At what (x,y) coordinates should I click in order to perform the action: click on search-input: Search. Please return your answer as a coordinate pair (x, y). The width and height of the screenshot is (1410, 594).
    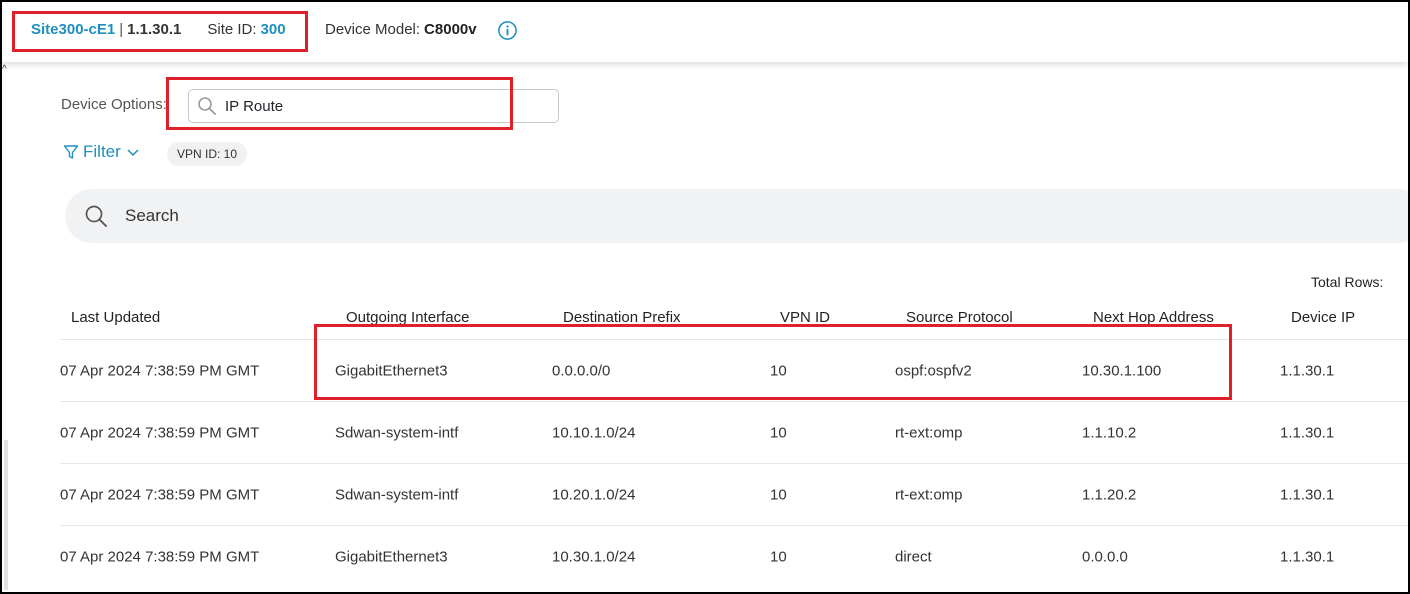
    Looking at the image, I should click on (737, 216).